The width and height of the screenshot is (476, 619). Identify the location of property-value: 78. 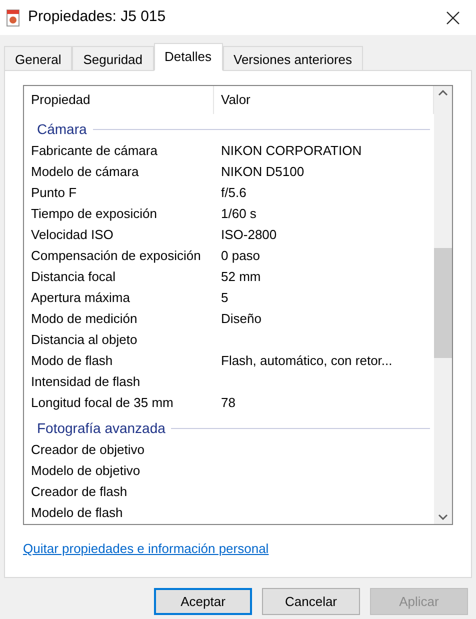
(228, 403).